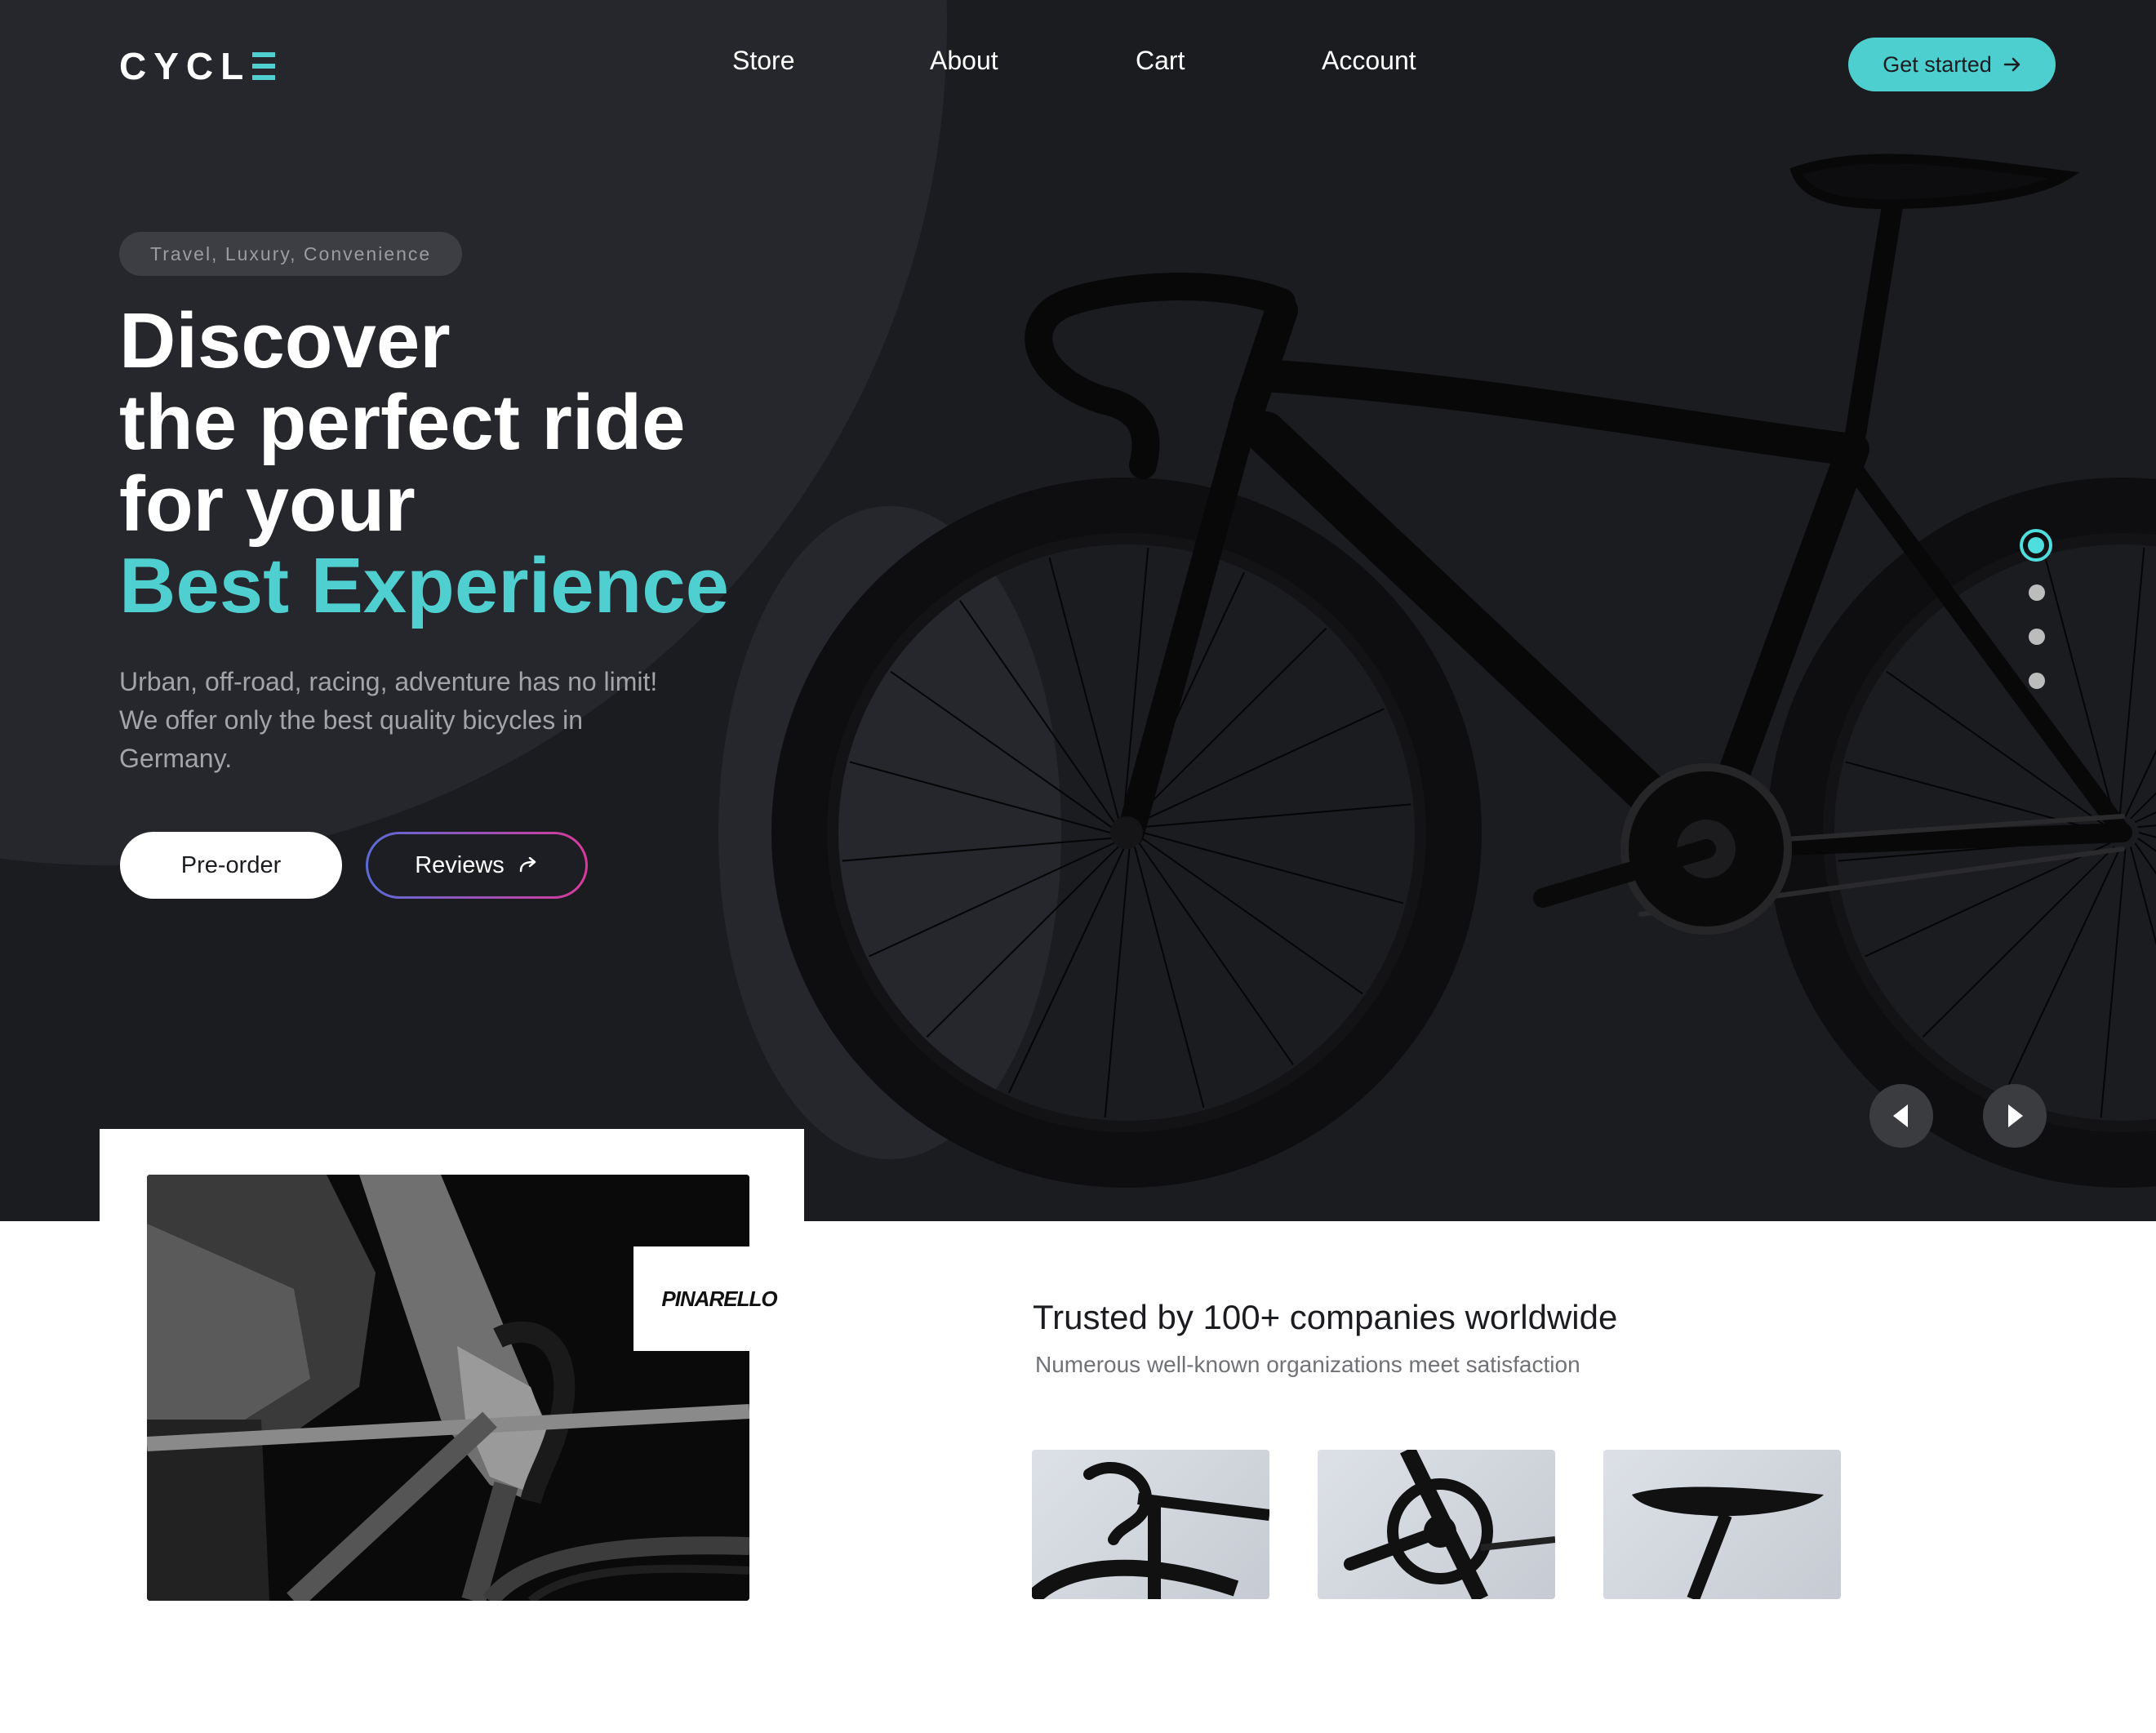 This screenshot has width=2156, height=1733. What do you see at coordinates (1150, 1530) in the screenshot?
I see `handlebar-image` at bounding box center [1150, 1530].